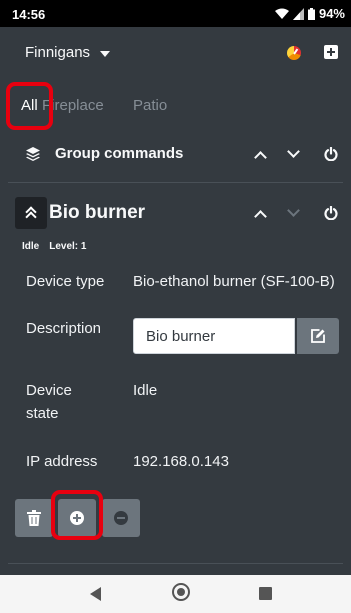  What do you see at coordinates (105, 53) in the screenshot?
I see `caret-down-icon` at bounding box center [105, 53].